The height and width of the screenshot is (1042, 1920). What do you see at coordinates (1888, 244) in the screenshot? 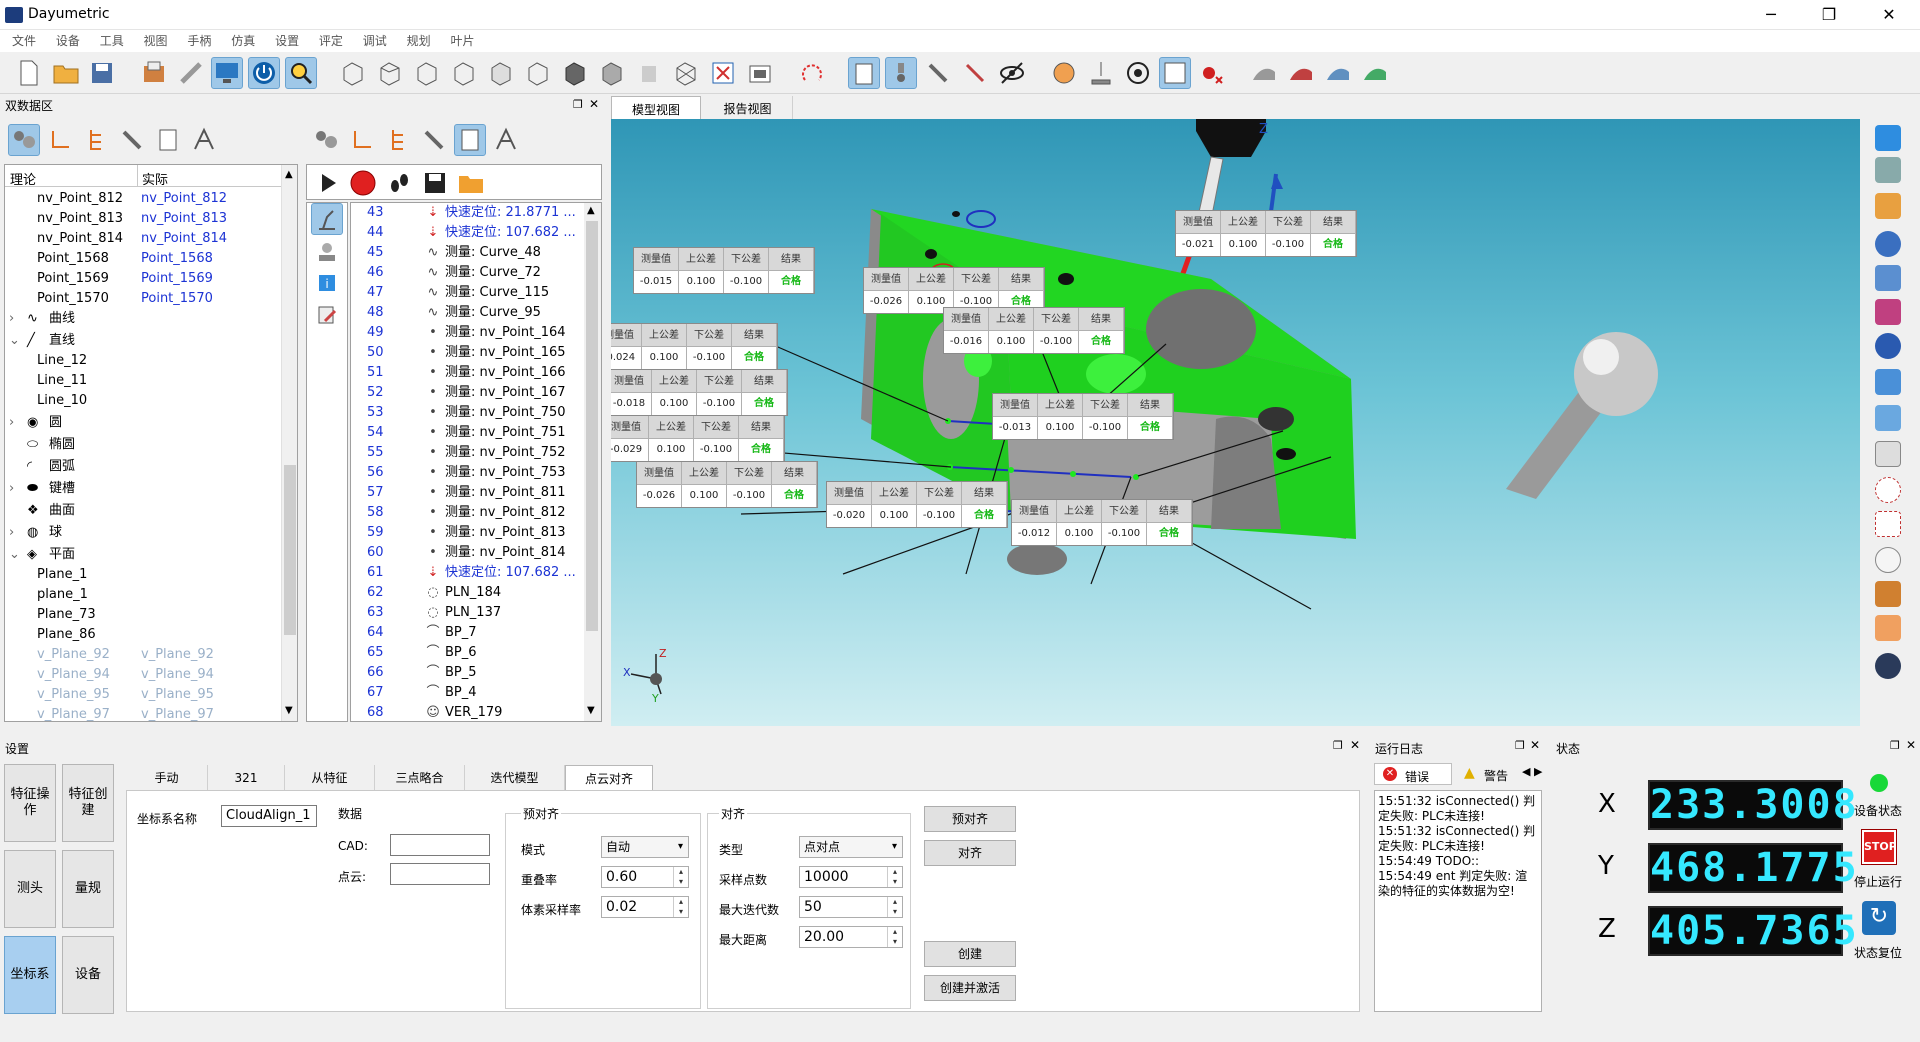
I see `refresh-icon` at bounding box center [1888, 244].